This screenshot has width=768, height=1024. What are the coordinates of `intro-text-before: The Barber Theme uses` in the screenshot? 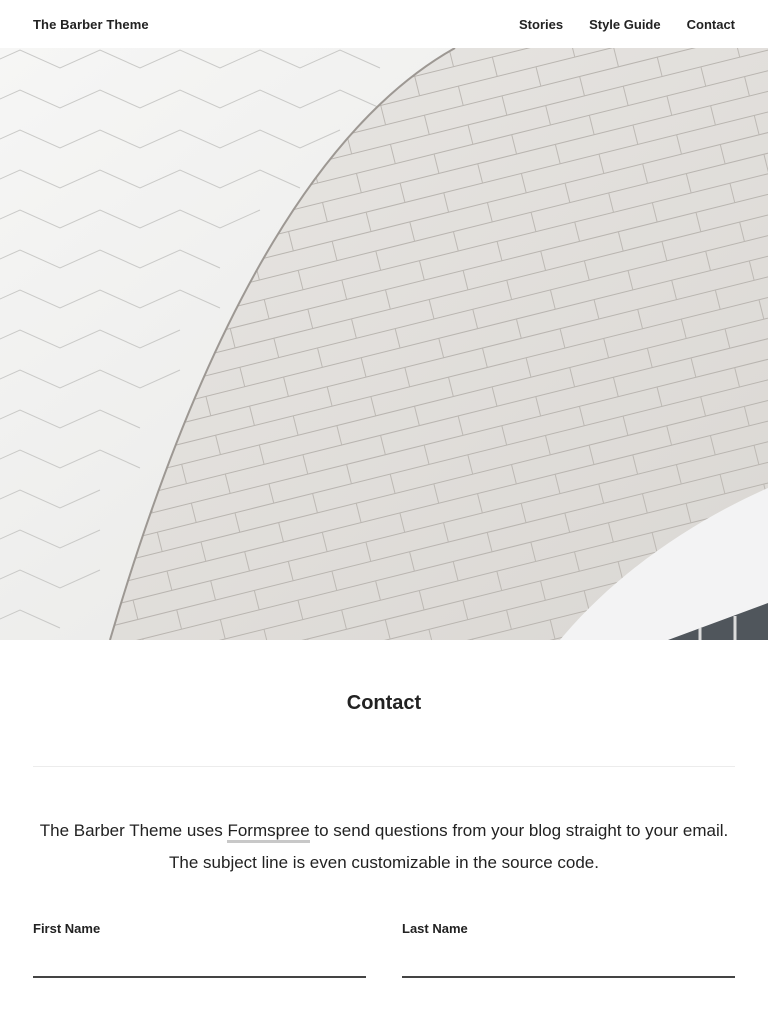 It's located at (133, 830).